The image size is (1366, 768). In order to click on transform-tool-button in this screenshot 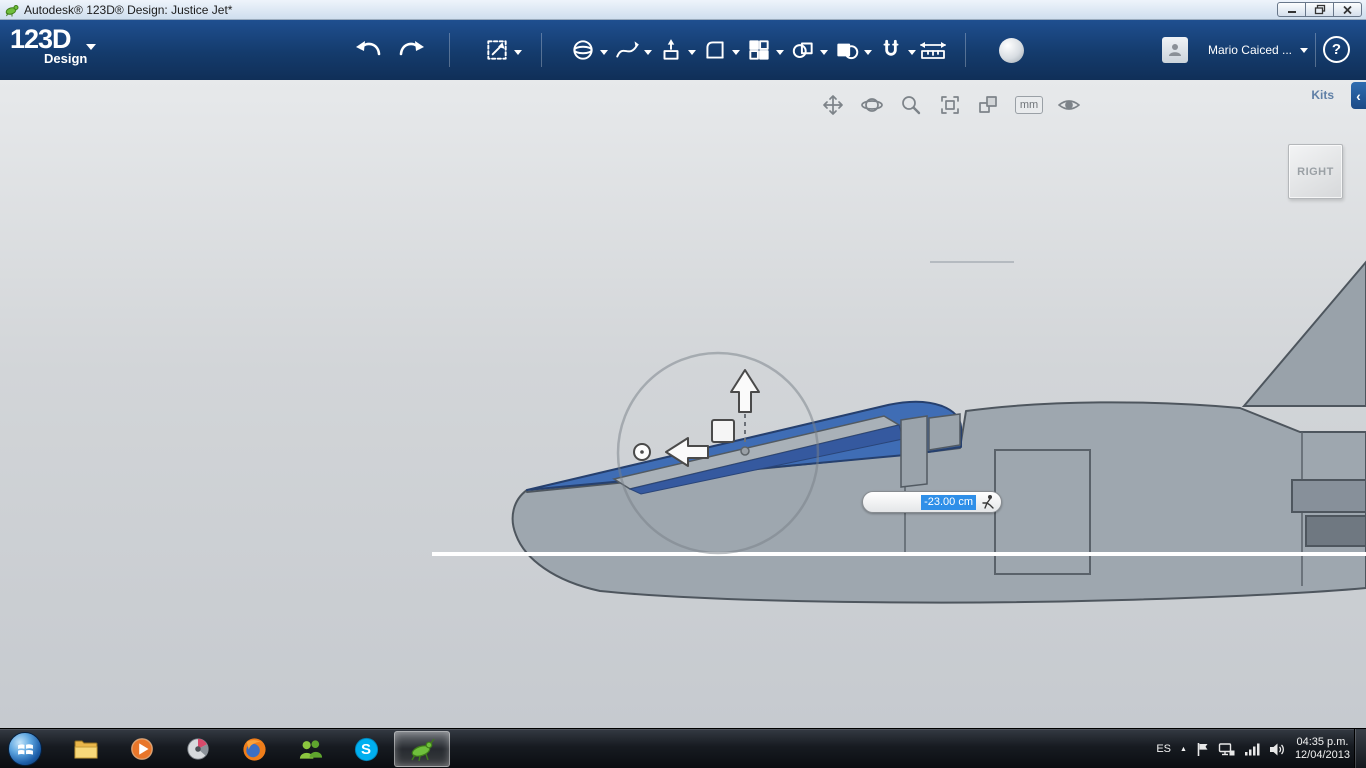, I will do `click(501, 50)`.